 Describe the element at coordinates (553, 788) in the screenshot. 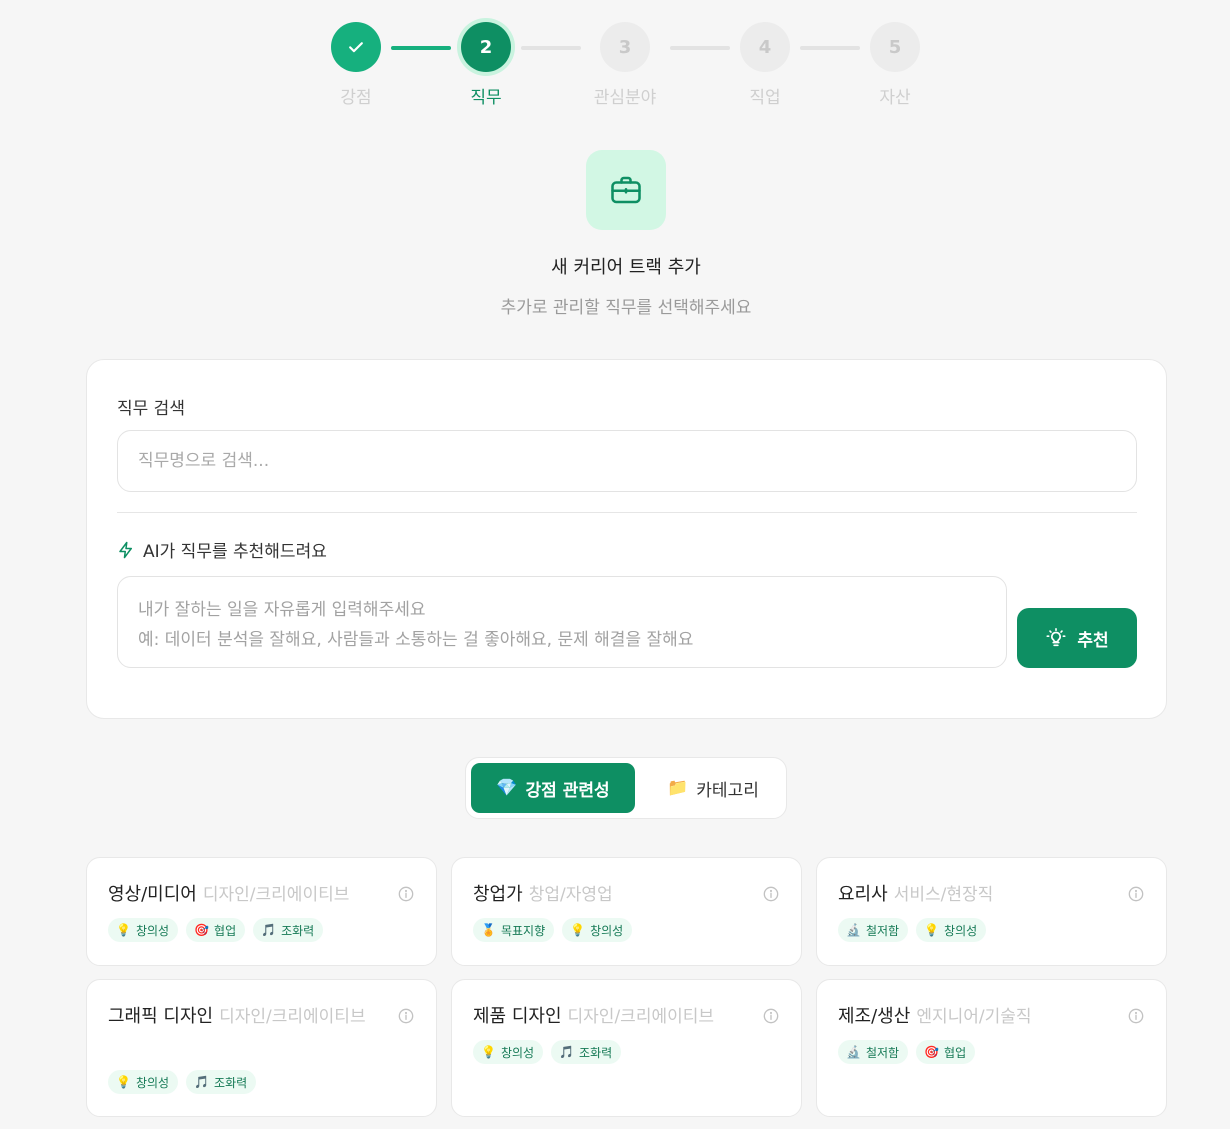

I see `tab-strength-relevance: 💎 강점 관련성` at that location.